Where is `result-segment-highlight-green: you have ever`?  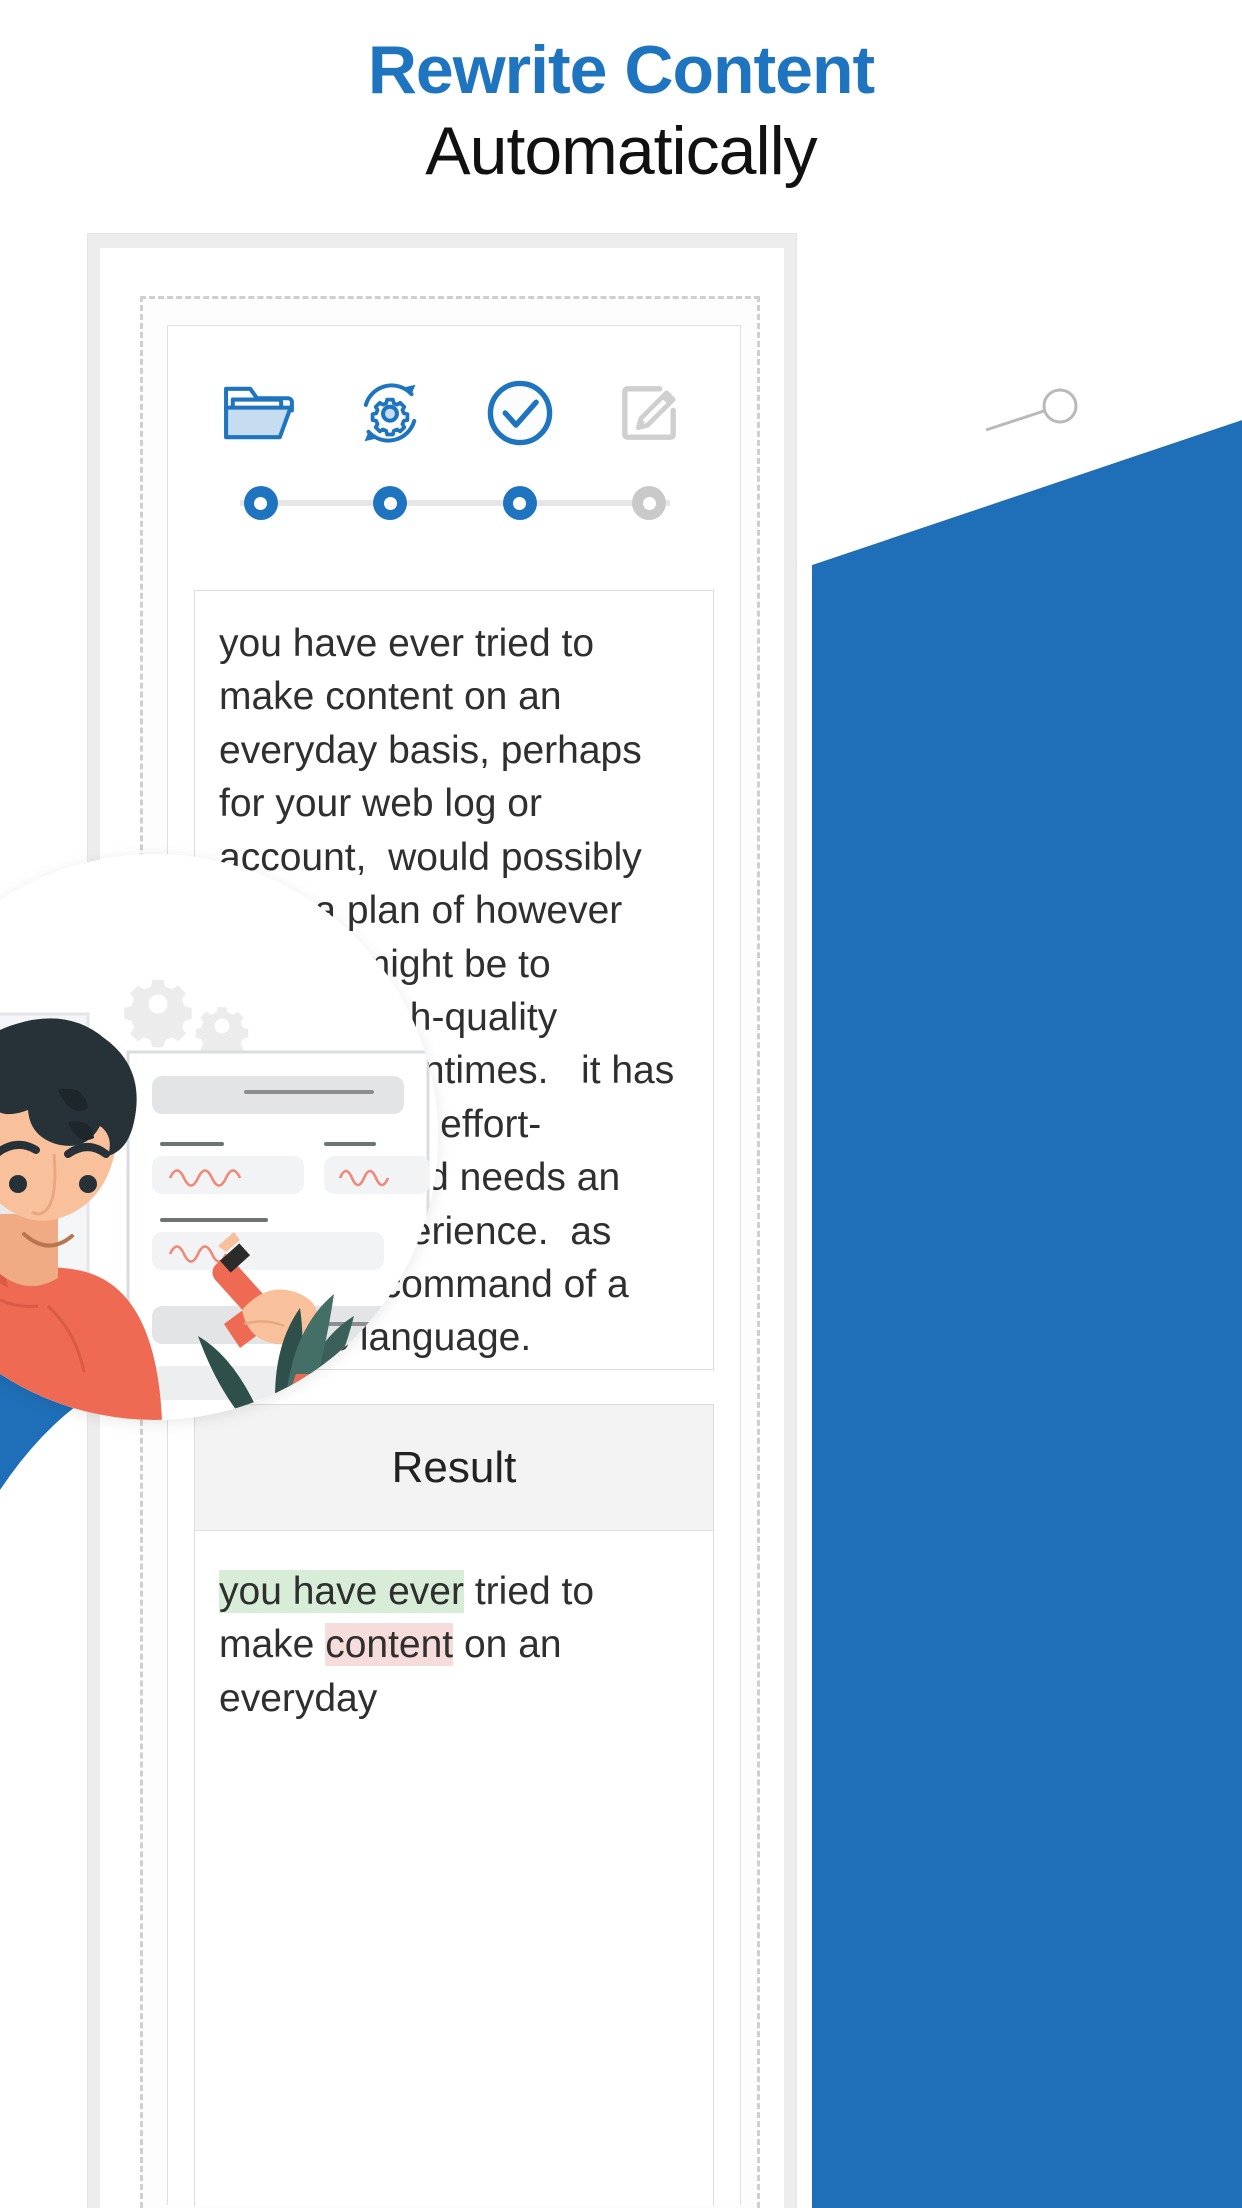
result-segment-highlight-green: you have ever is located at coordinates (341, 1591).